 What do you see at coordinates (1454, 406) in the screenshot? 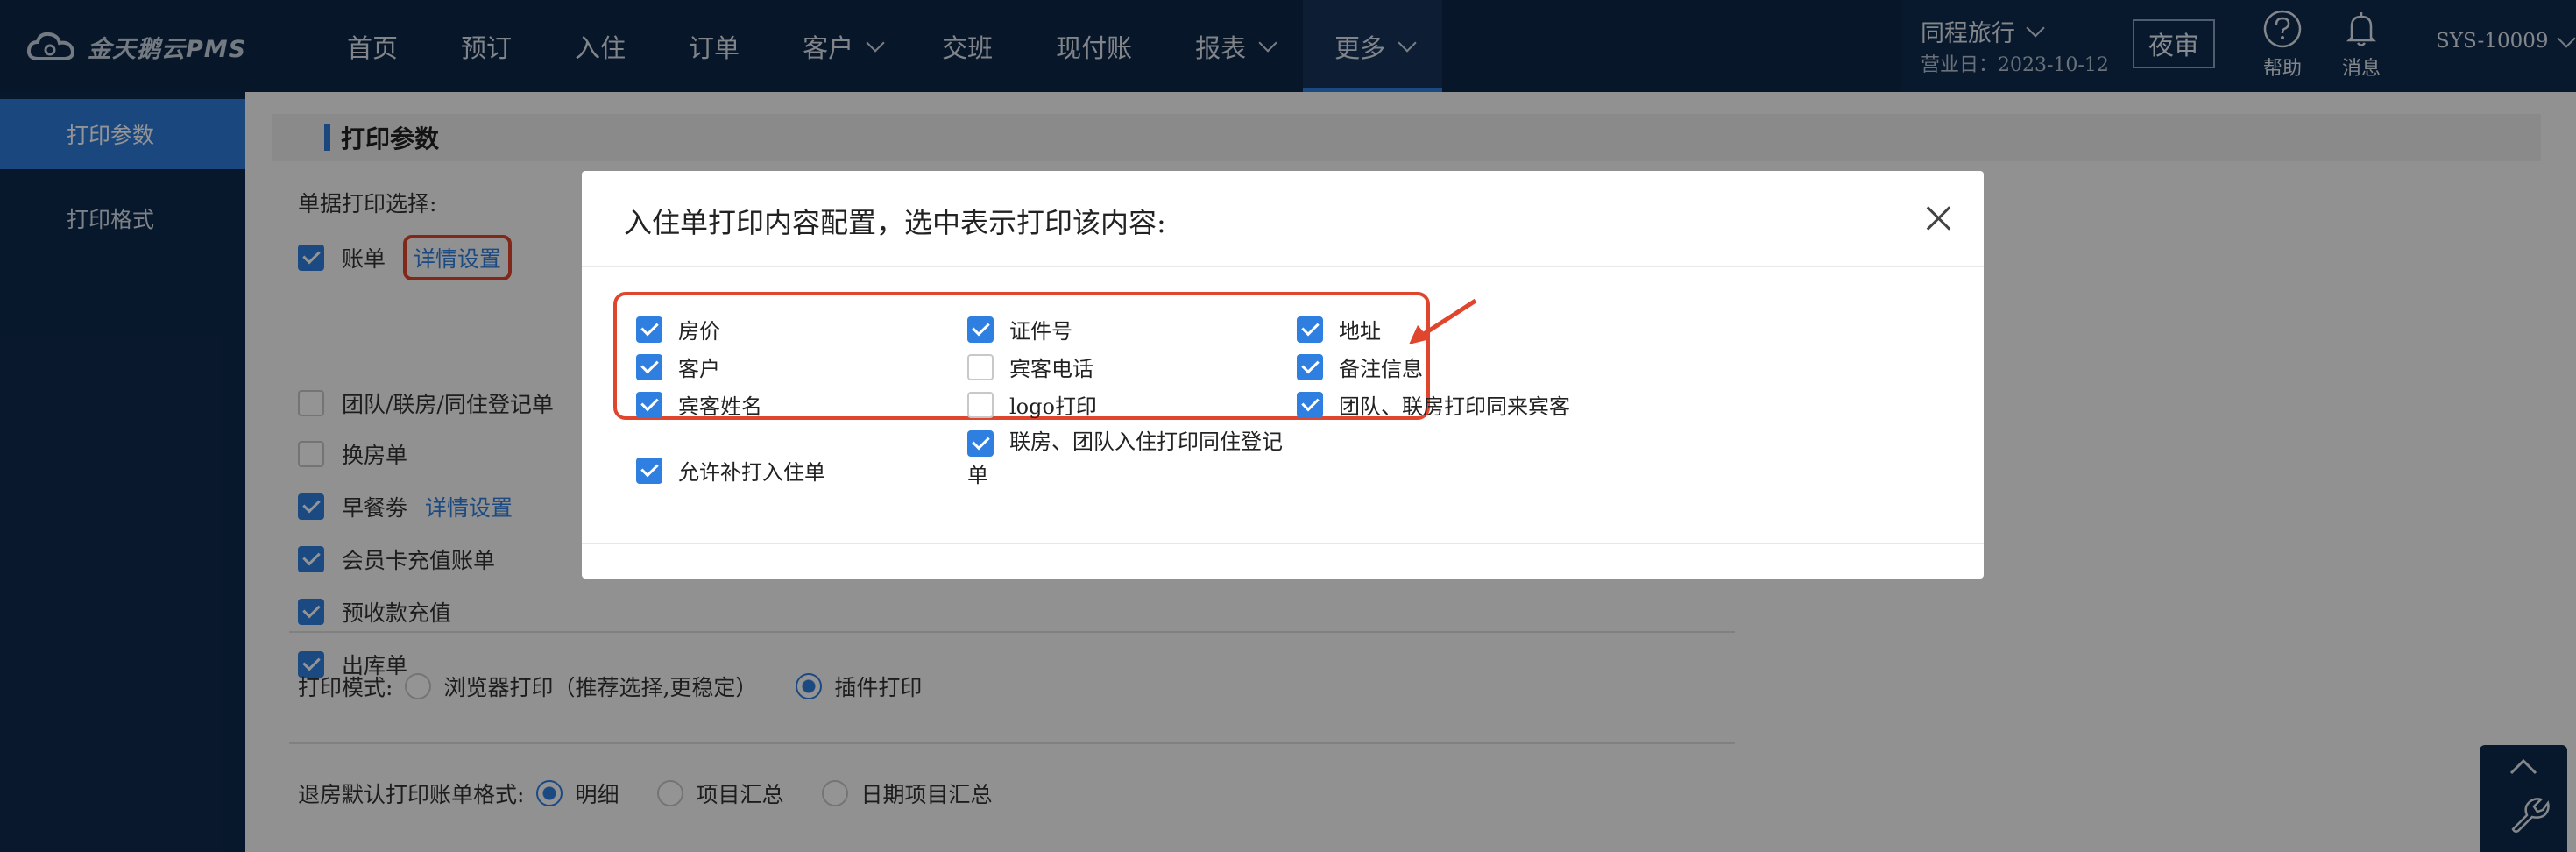
I see `option-label: 团队、联房打印同来宾客` at bounding box center [1454, 406].